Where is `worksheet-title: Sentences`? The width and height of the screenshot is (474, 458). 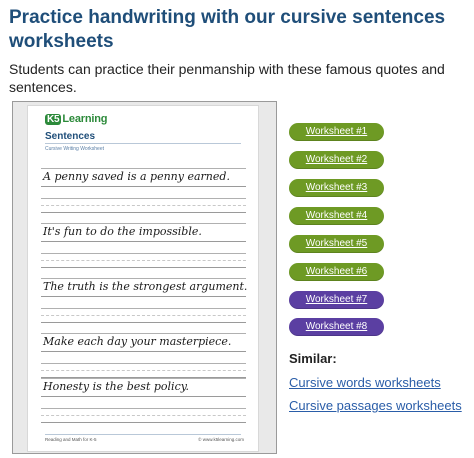
worksheet-title: Sentences is located at coordinates (70, 136).